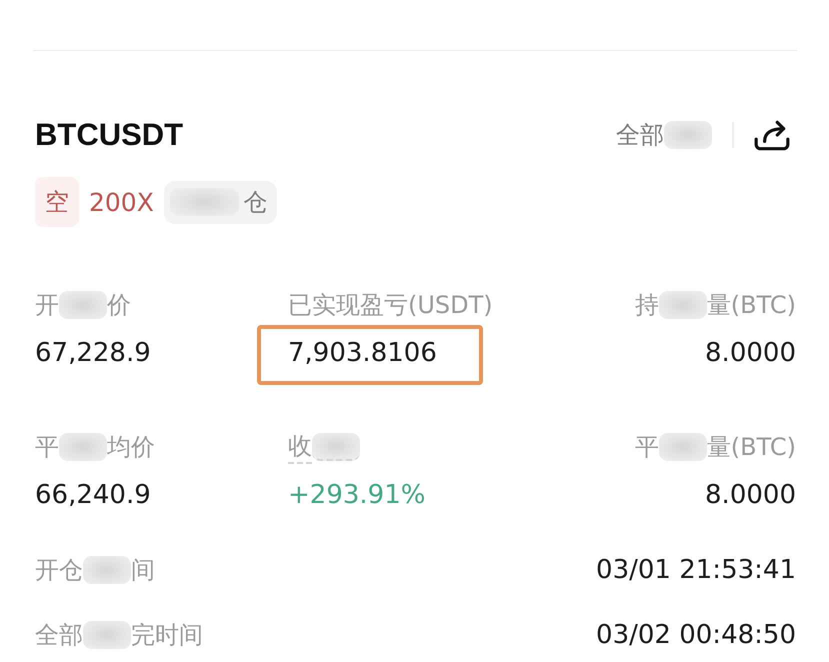 The width and height of the screenshot is (829, 662). Describe the element at coordinates (59, 635) in the screenshot. I see `detail-label: 全部` at that location.